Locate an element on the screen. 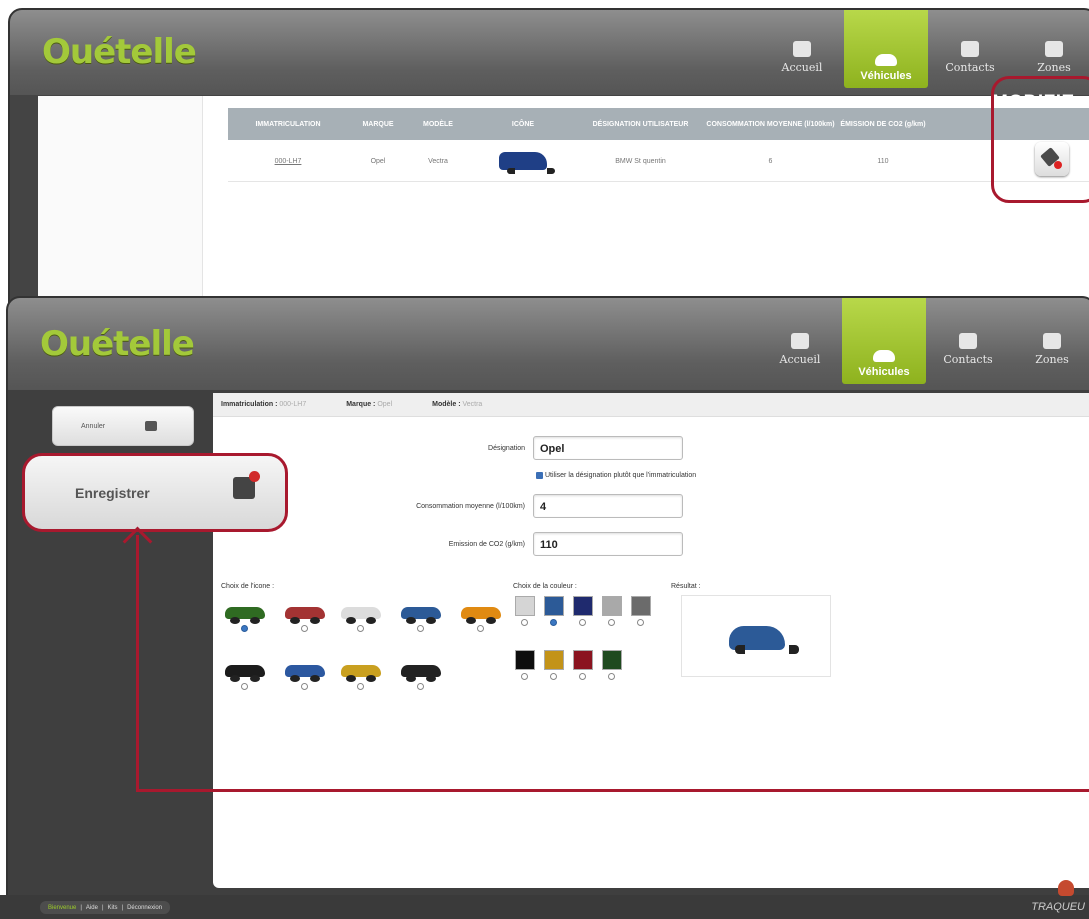 The width and height of the screenshot is (1089, 919). cell-consommation: 6 is located at coordinates (770, 161).